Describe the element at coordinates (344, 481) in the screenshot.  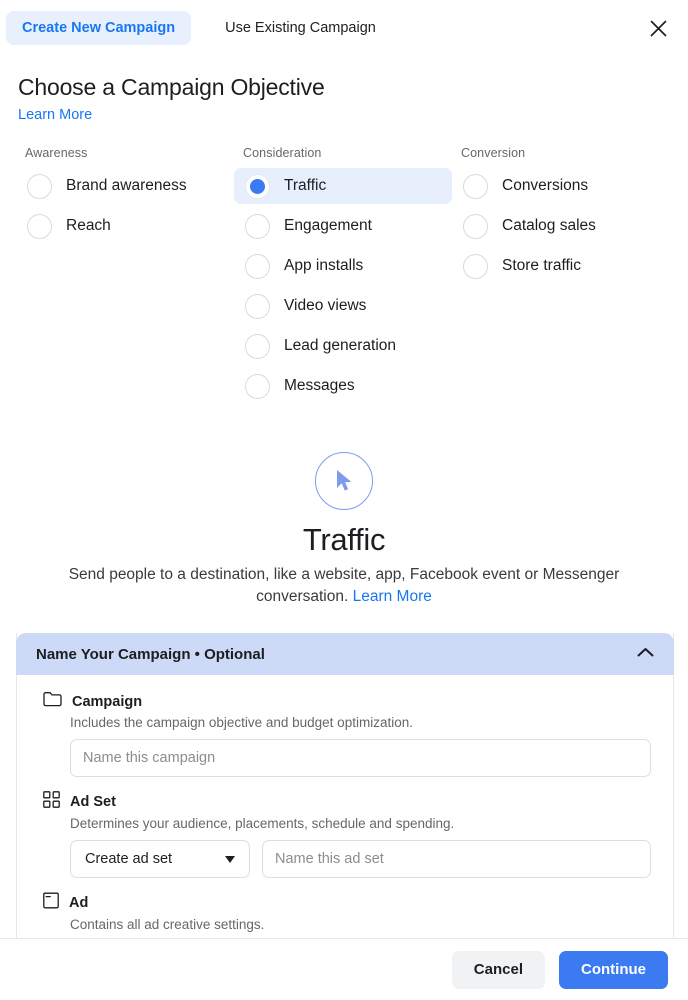
I see `cursor-pointer-icon` at that location.